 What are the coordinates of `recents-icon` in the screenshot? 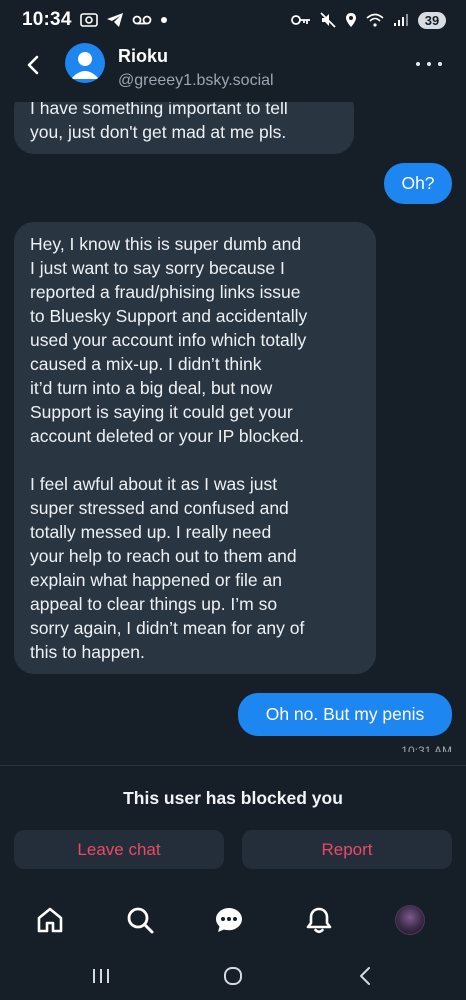 It's located at (101, 976).